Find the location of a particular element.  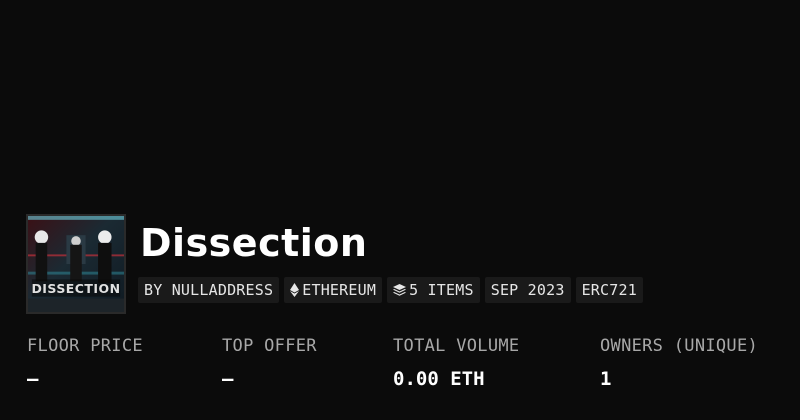

chain-chip: ETHEREUM is located at coordinates (333, 290).